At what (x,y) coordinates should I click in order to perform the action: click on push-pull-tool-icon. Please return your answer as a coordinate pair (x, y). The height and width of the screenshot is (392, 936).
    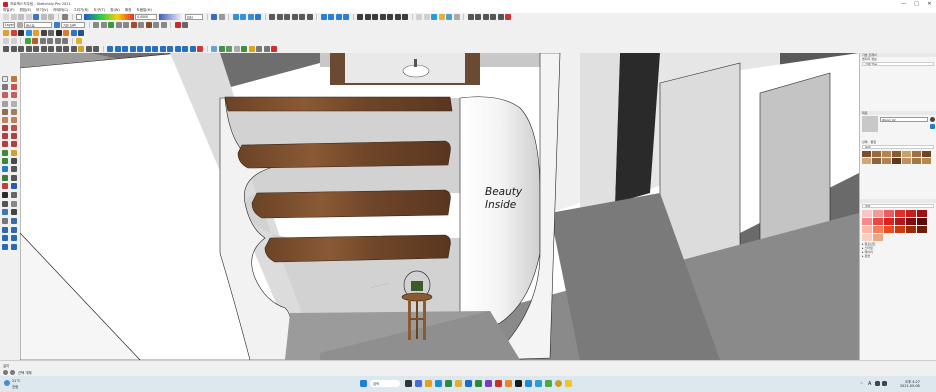
    Looking at the image, I should click on (14, 128).